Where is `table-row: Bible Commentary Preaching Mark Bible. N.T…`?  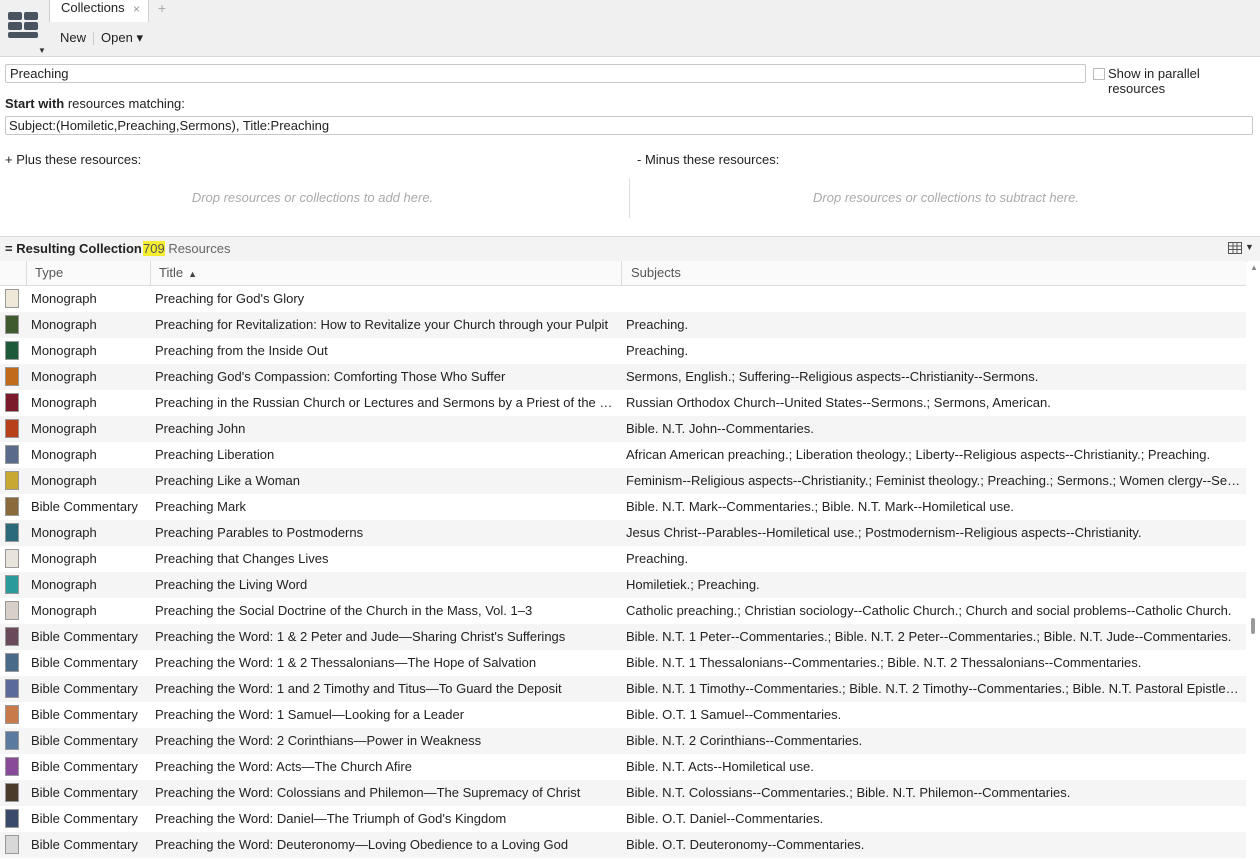 table-row: Bible Commentary Preaching Mark Bible. N.T… is located at coordinates (623, 507).